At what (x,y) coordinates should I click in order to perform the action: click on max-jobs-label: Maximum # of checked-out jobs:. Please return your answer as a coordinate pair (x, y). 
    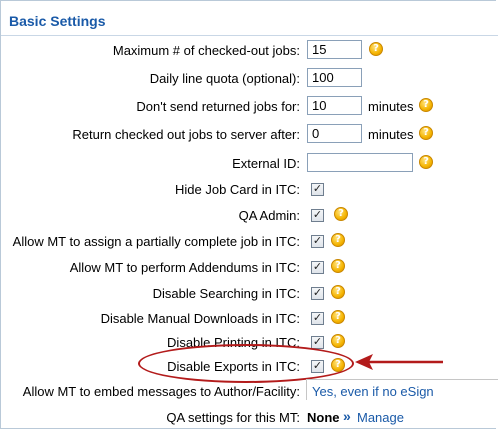
    Looking at the image, I should click on (206, 50).